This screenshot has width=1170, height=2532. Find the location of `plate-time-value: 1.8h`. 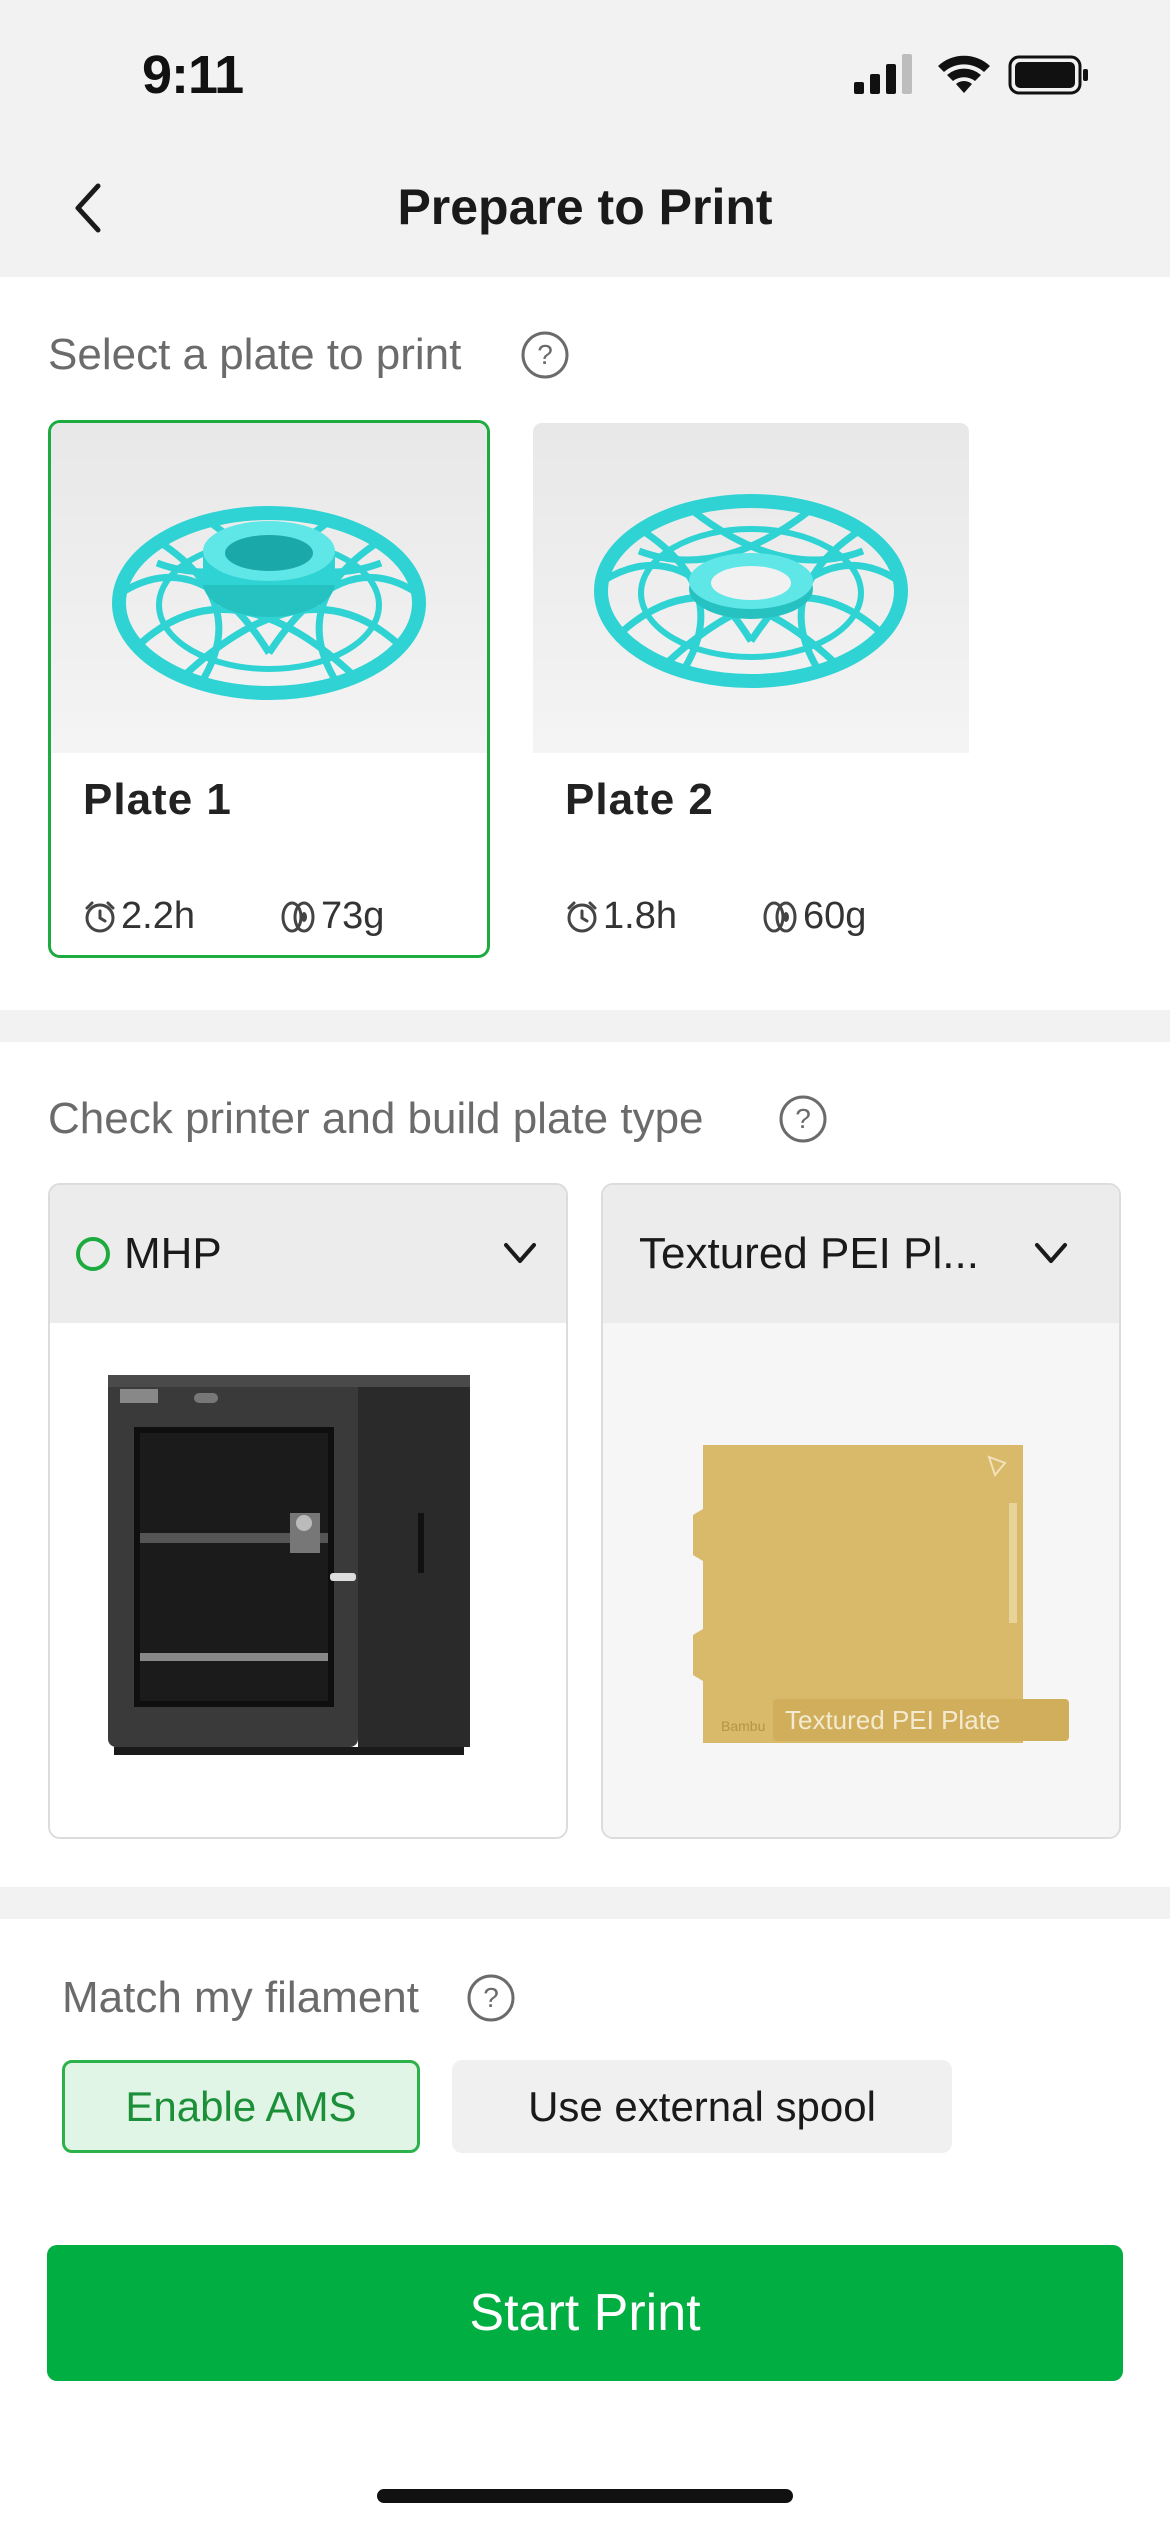

plate-time-value: 1.8h is located at coordinates (640, 916).